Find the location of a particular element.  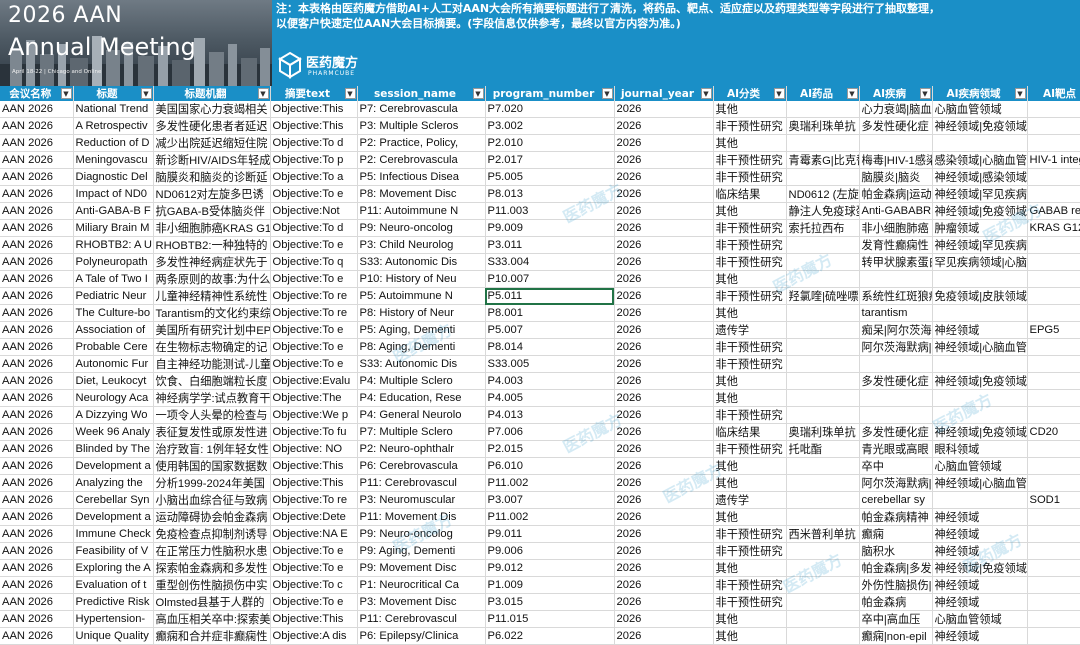

table-cell: Analyzing the is located at coordinates (113, 483).